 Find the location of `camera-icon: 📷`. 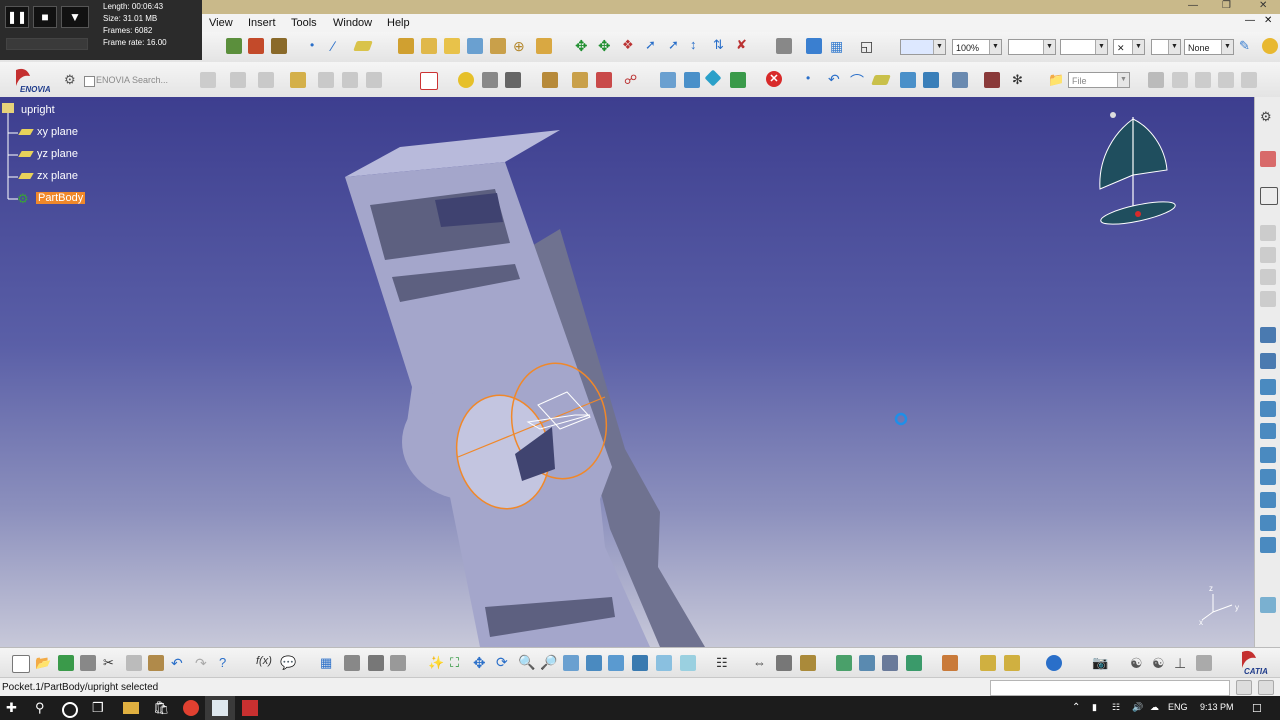

camera-icon: 📷 is located at coordinates (1100, 663).